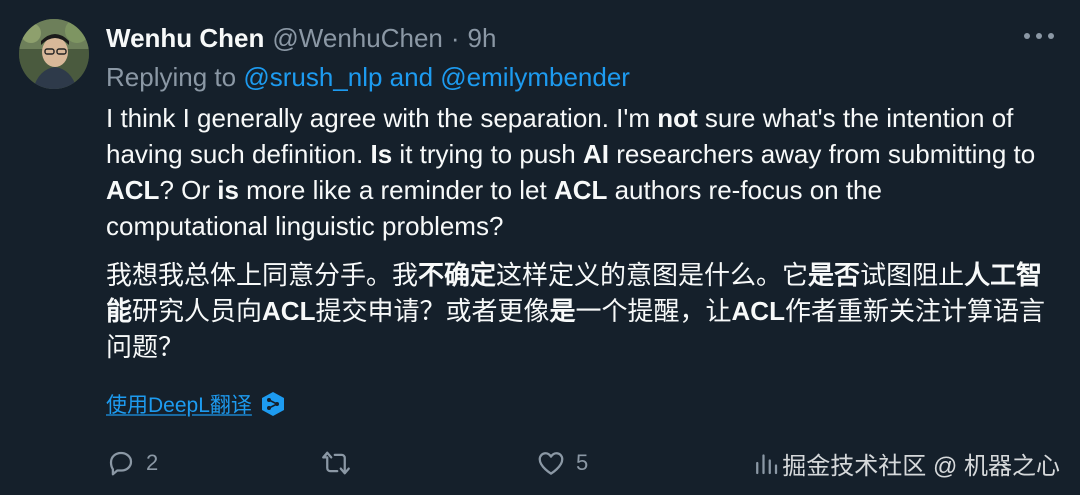 This screenshot has width=1080, height=495. Describe the element at coordinates (197, 311) in the screenshot. I see `text-segment: 研究人员向` at that location.